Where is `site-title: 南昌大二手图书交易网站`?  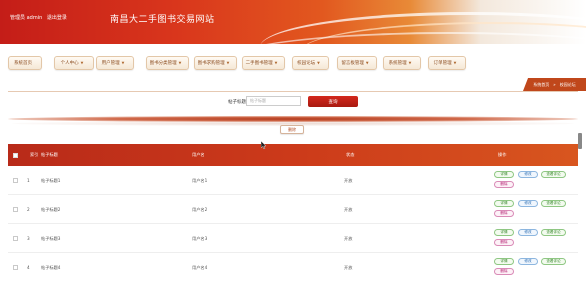
site-title: 南昌大二手图书交易网站 is located at coordinates (162, 20).